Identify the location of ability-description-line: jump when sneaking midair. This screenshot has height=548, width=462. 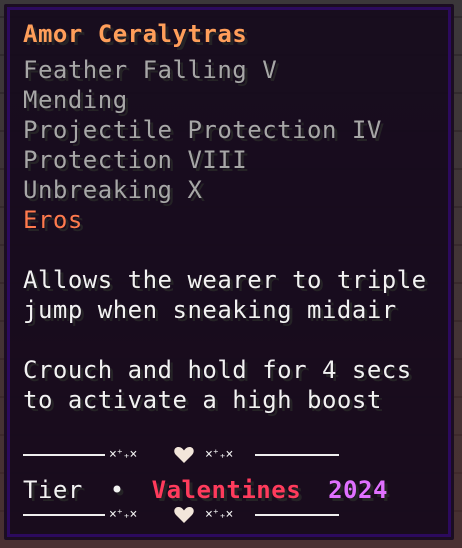
(210, 310).